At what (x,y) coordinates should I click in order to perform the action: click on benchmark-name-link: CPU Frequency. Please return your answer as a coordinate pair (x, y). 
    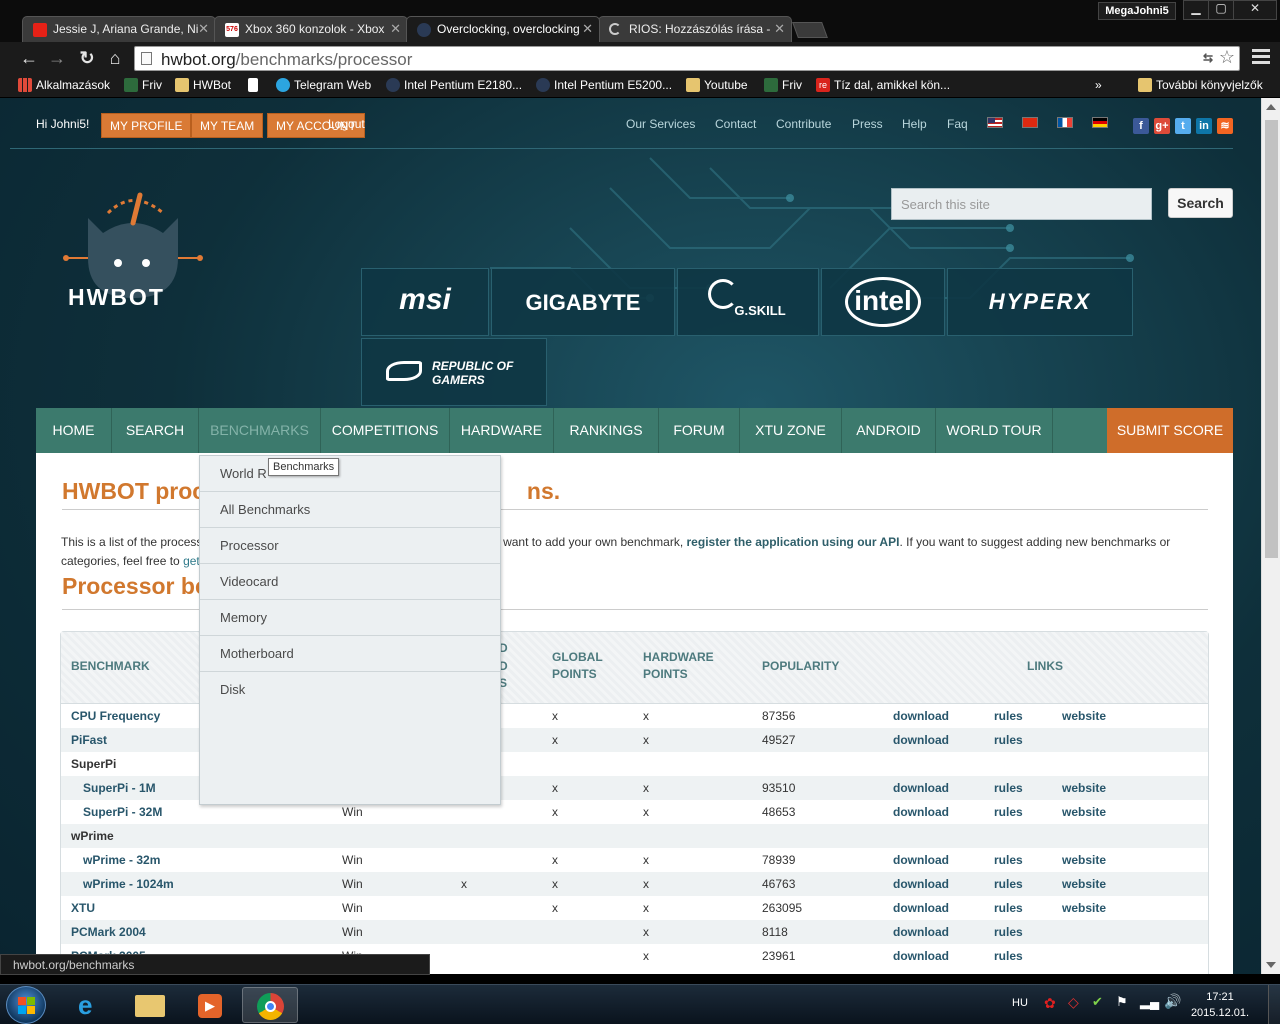
    Looking at the image, I should click on (115, 716).